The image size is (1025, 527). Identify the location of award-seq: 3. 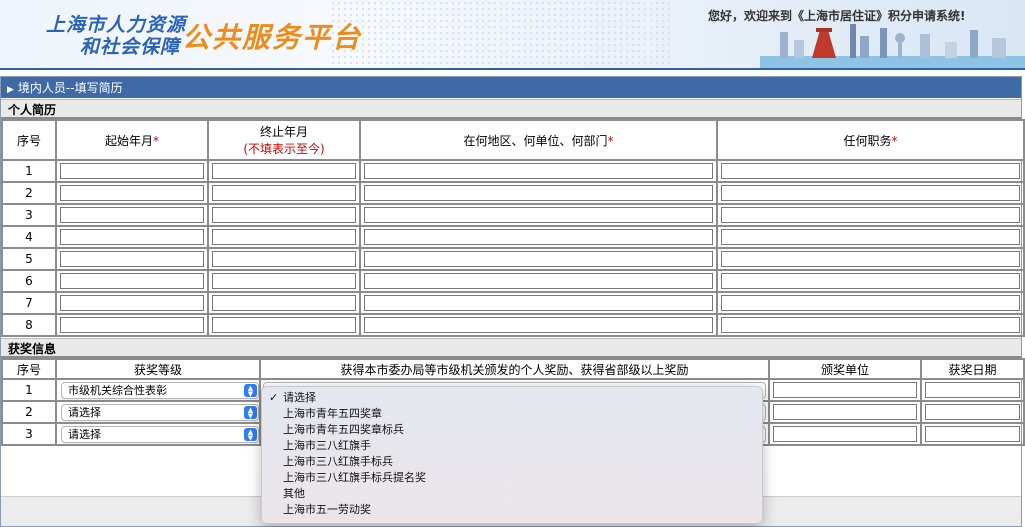
(29, 434).